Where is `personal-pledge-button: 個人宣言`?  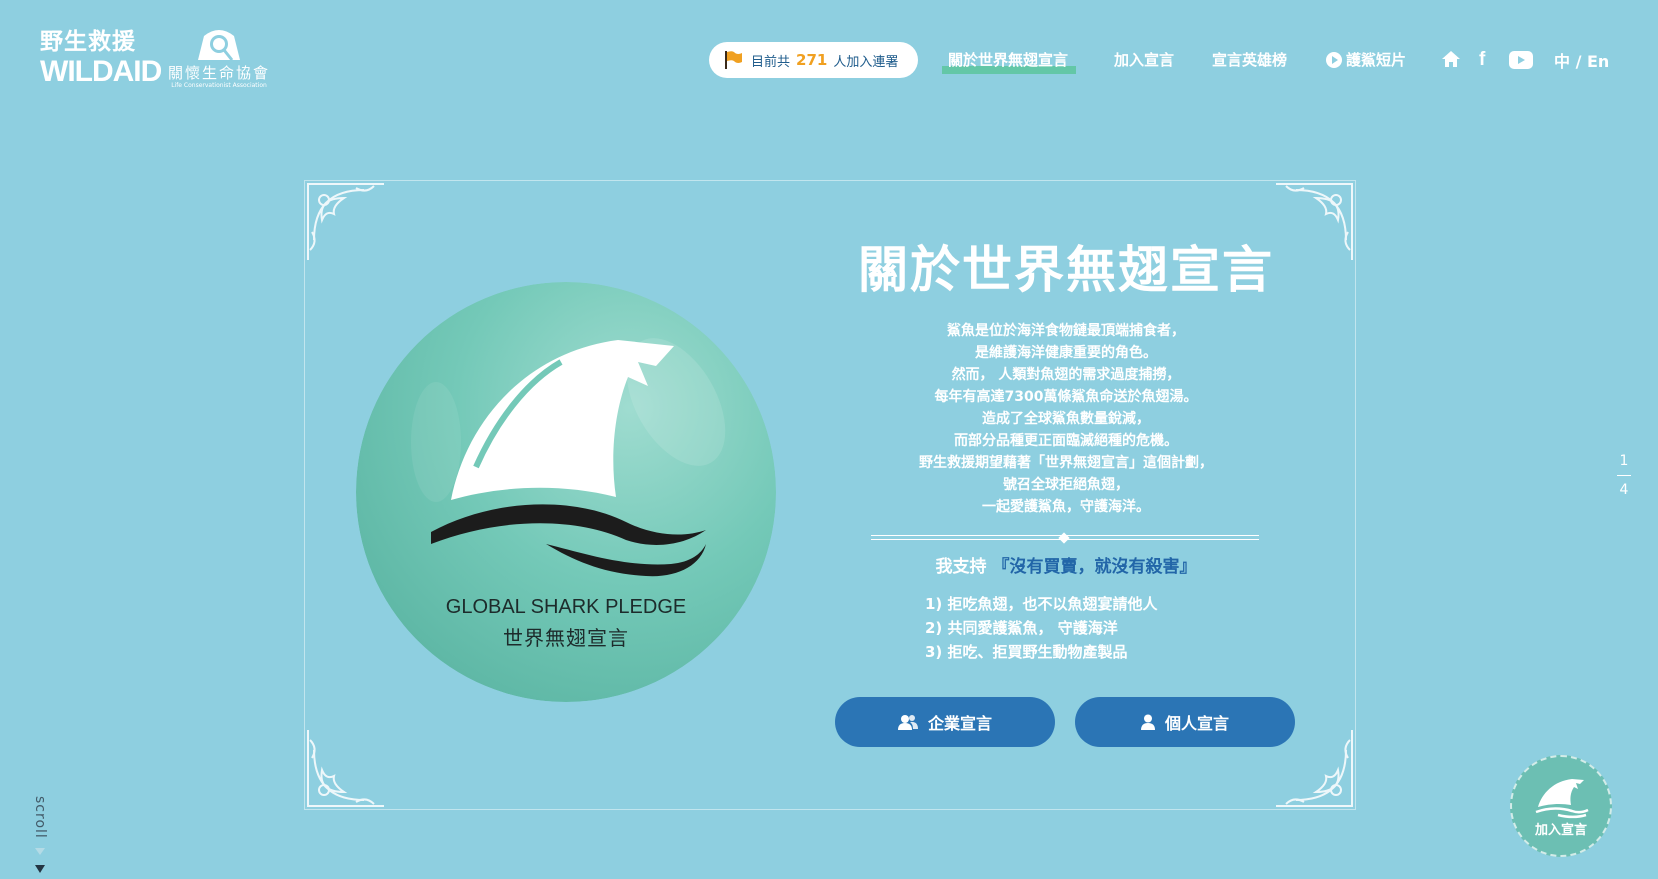
personal-pledge-button: 個人宣言 is located at coordinates (1185, 722).